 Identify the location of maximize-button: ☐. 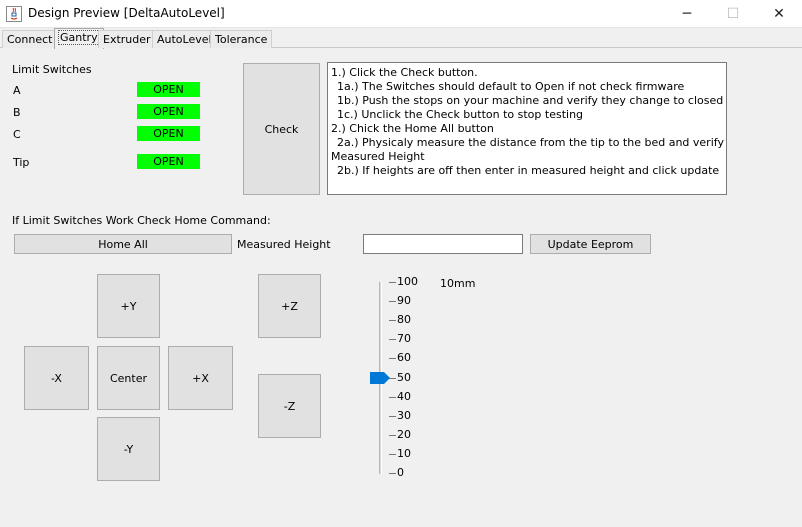
(733, 14).